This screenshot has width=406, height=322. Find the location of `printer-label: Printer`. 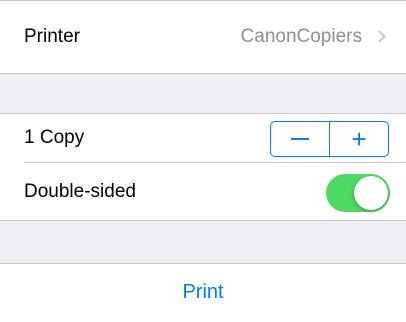

printer-label: Printer is located at coordinates (52, 36).